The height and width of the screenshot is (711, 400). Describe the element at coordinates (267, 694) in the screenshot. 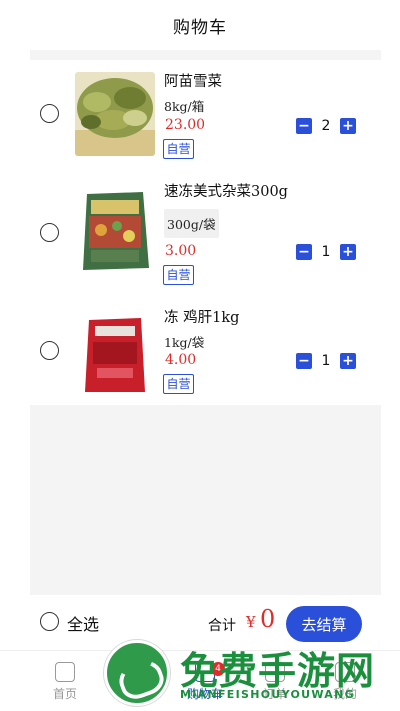

I see `watermark-subtitle: MIANFEISHOUYOUWANG` at that location.